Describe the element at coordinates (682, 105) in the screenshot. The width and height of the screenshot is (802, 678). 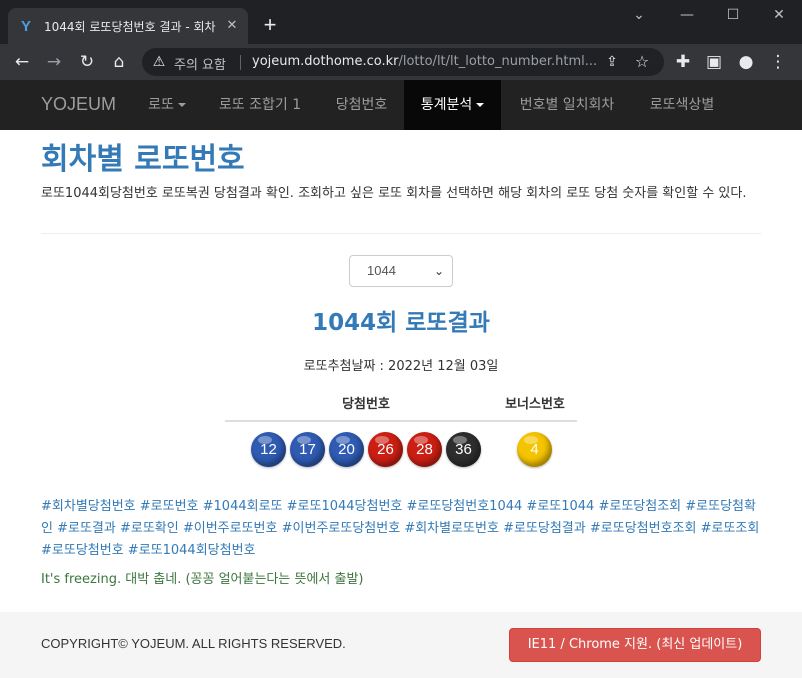
I see `nav-item-color: 로또색상별` at that location.